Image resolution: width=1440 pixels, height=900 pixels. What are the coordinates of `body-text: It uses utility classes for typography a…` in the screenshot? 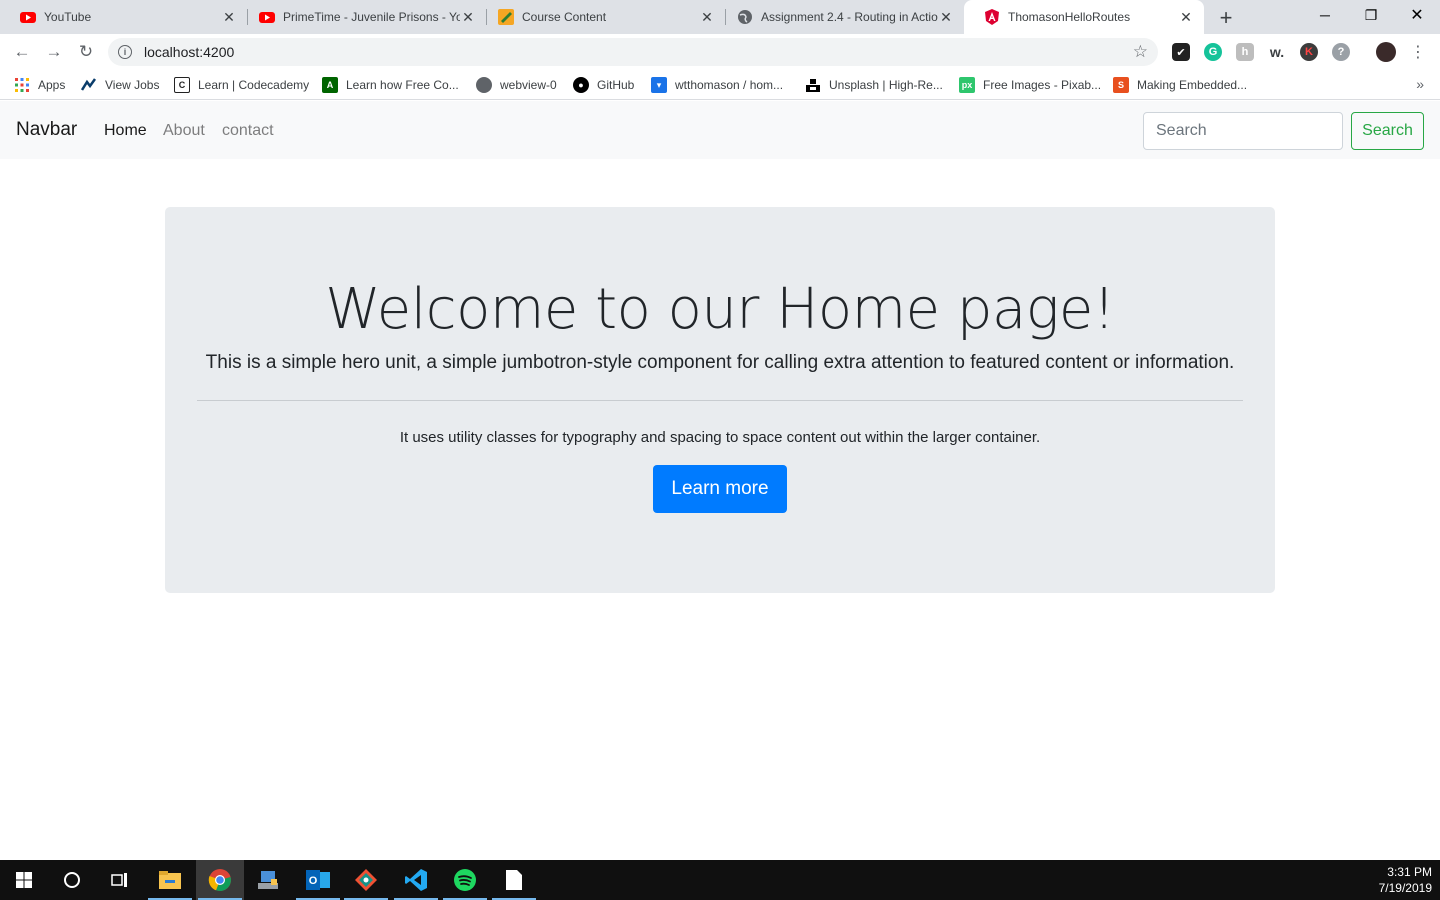 It's located at (720, 437).